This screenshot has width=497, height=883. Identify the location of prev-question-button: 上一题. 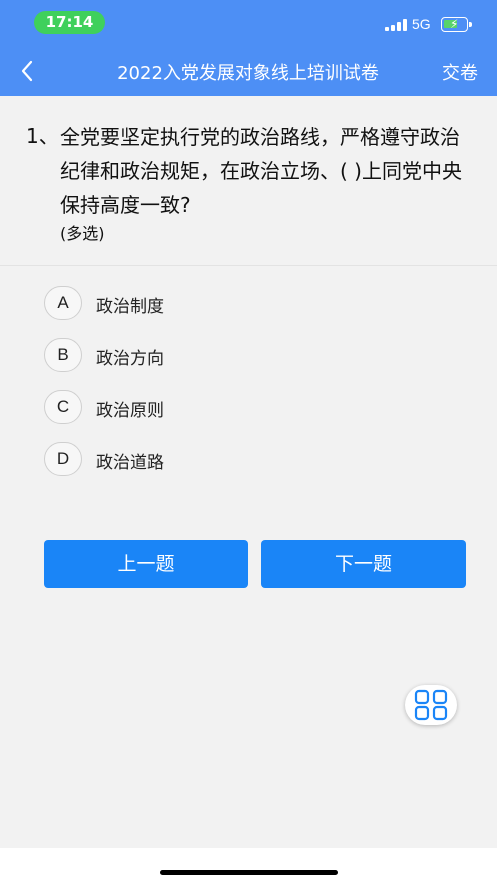
(146, 564).